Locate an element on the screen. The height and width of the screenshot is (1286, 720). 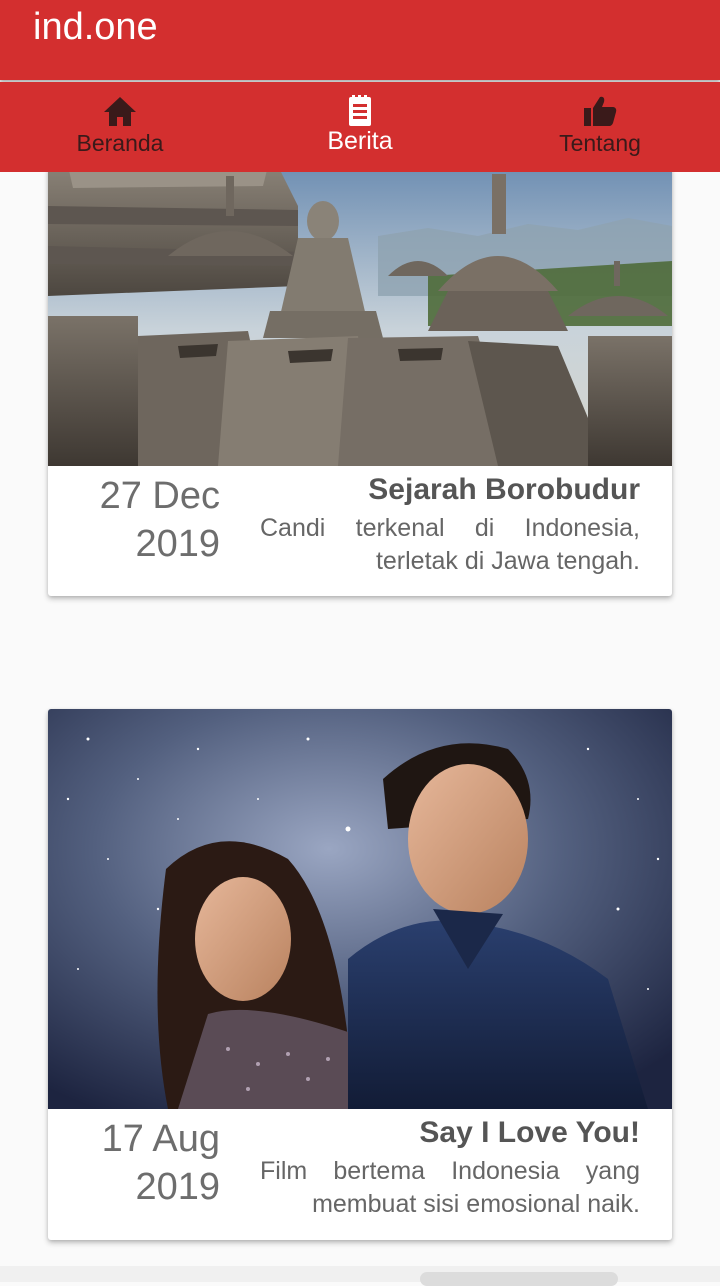
tab-bar: Beranda Berita Tentang is located at coordinates (360, 127).